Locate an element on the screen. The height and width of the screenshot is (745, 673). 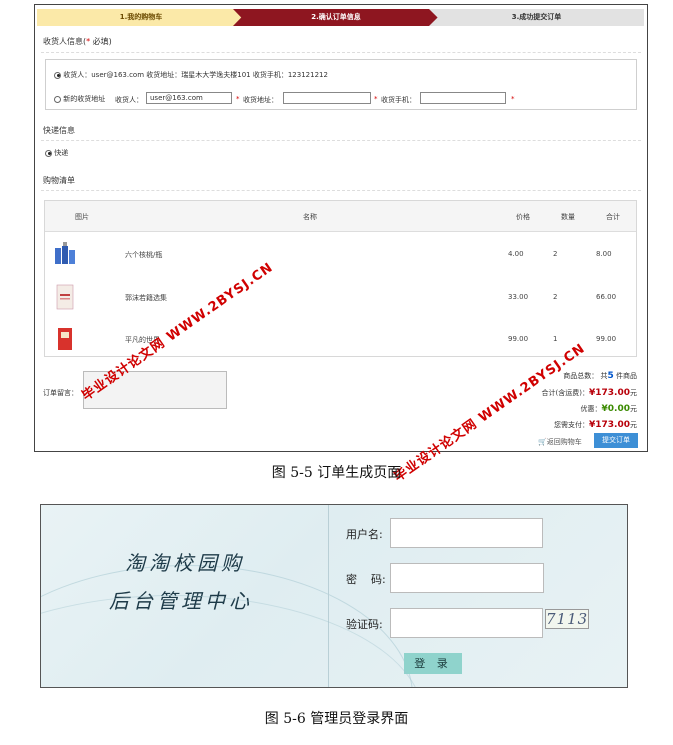
express-option: 快递 is located at coordinates (56, 153).